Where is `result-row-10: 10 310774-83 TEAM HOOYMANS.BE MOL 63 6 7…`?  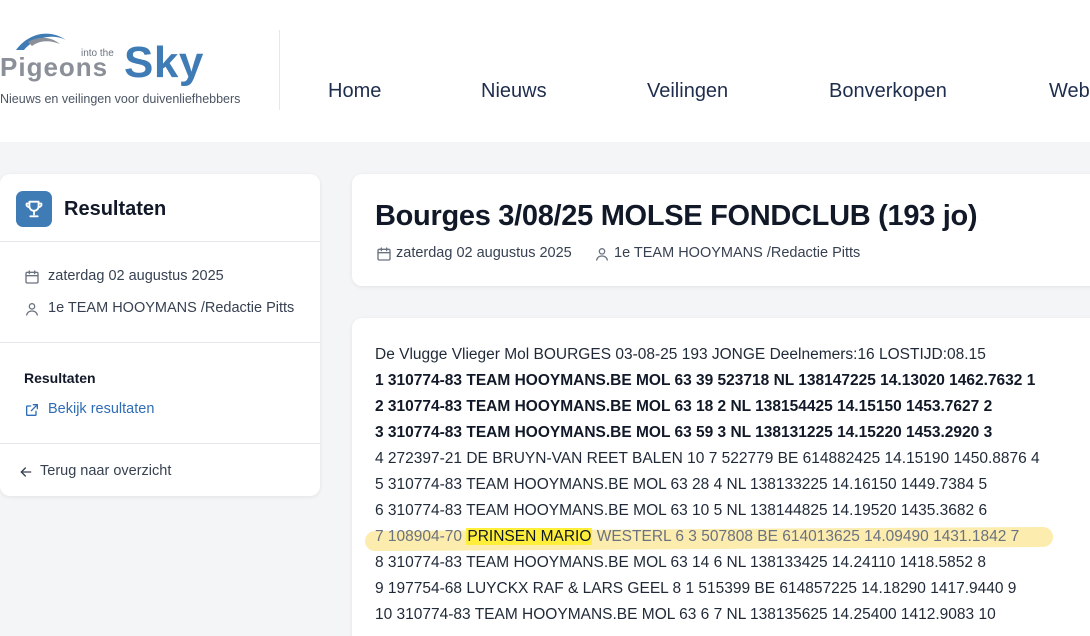 result-row-10: 10 310774-83 TEAM HOOYMANS.BE MOL 63 6 7… is located at coordinates (685, 614).